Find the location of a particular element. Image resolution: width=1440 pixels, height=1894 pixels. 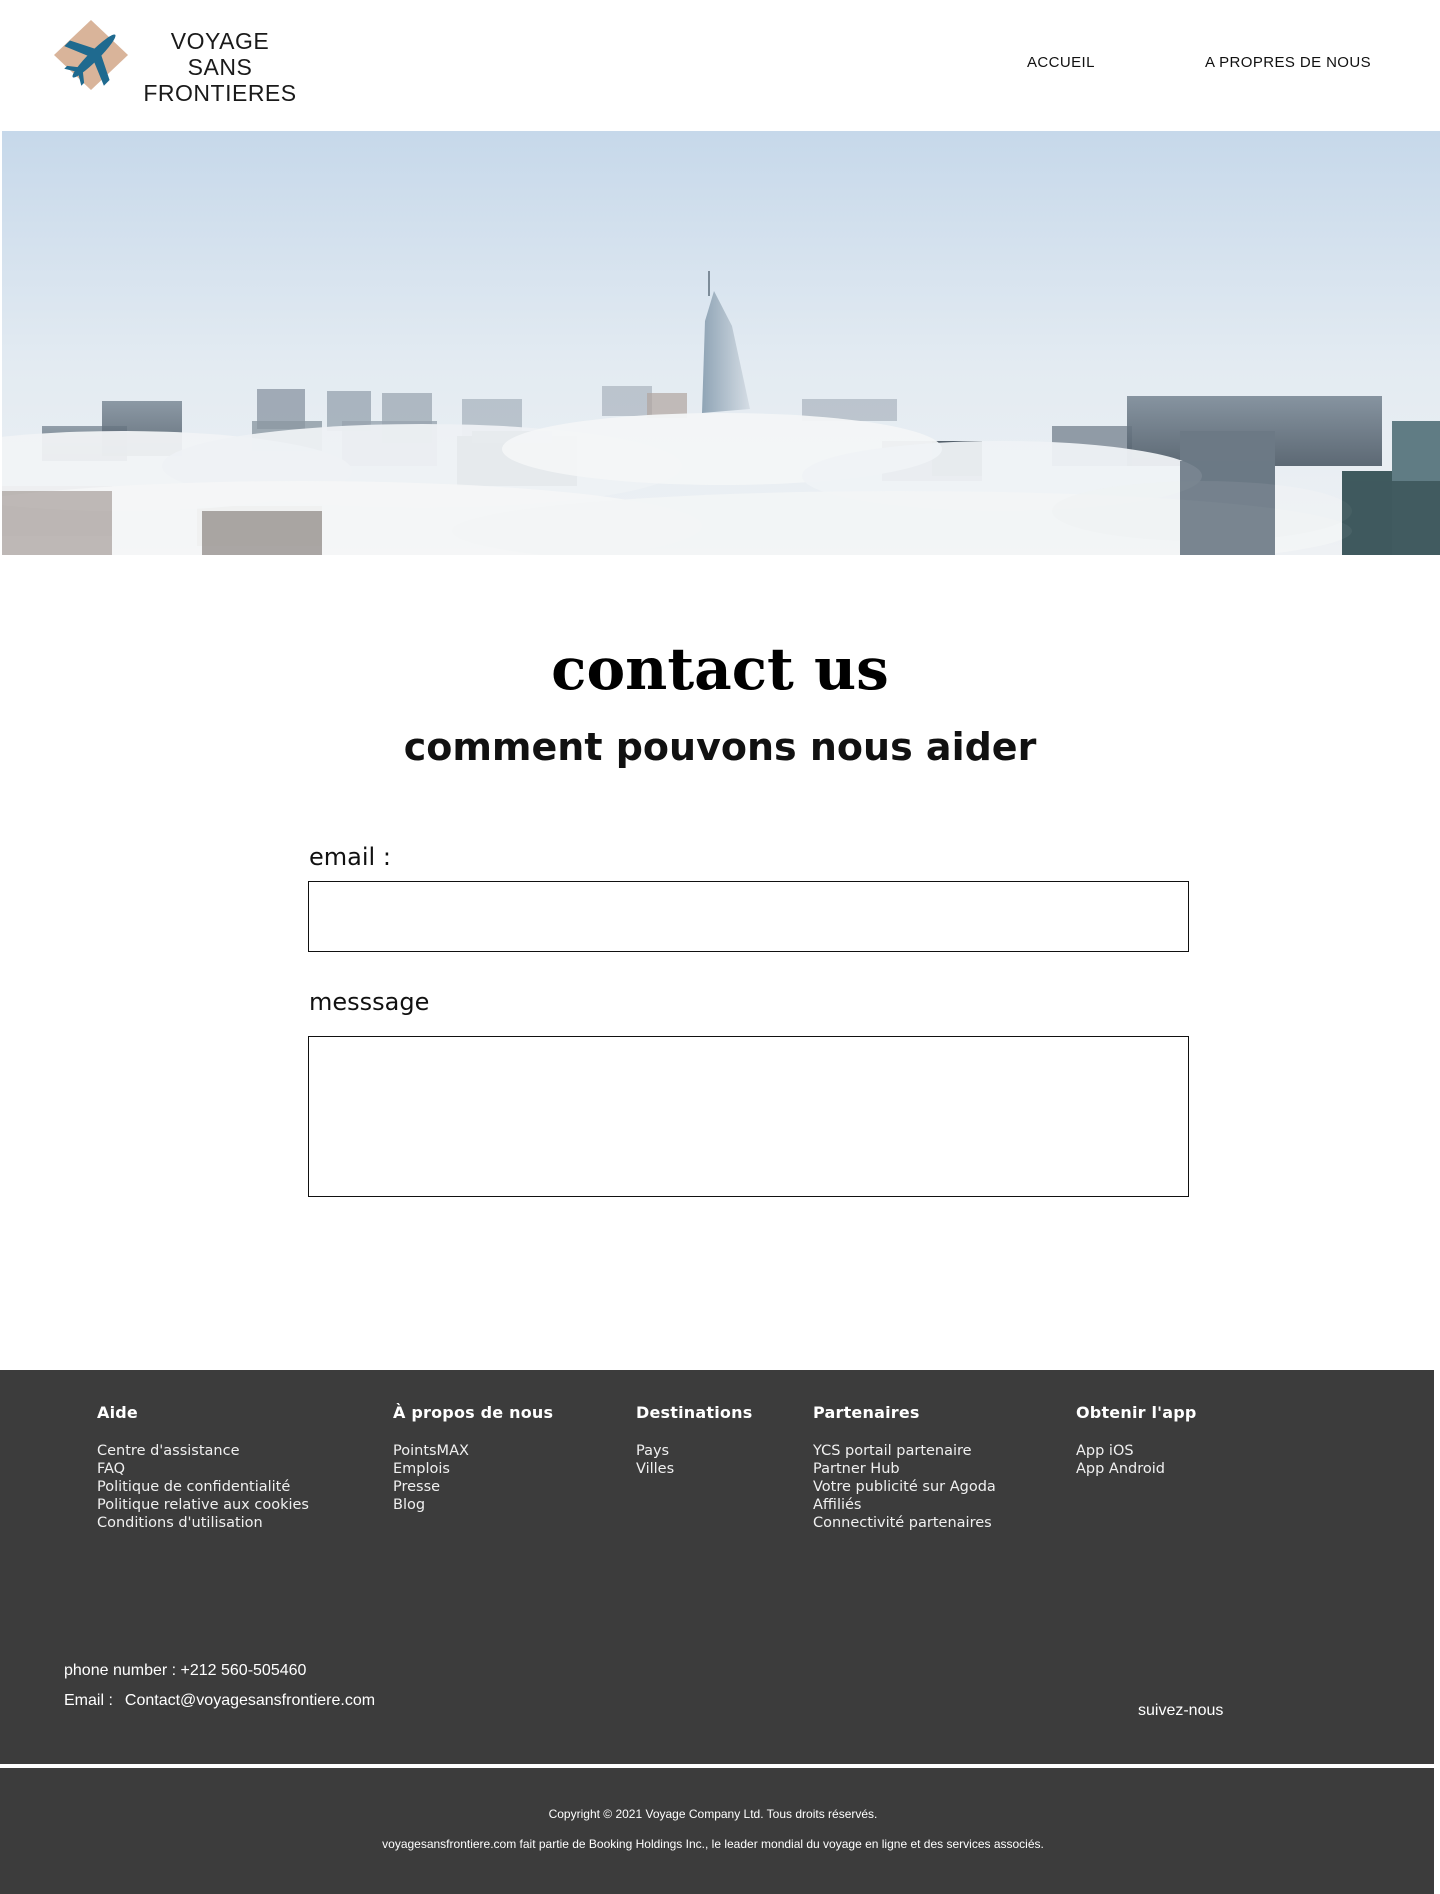

footer-link: Conditions d'utilisation is located at coordinates (203, 1523).